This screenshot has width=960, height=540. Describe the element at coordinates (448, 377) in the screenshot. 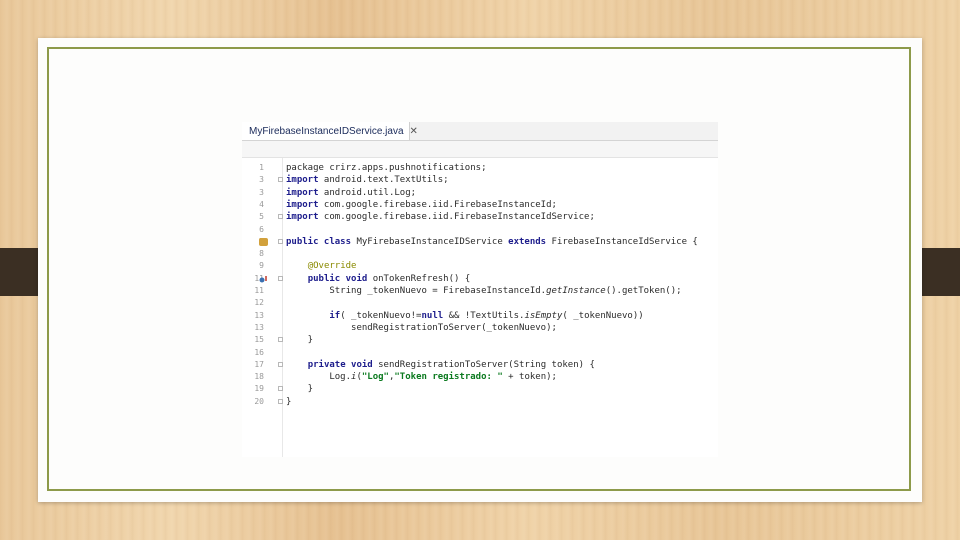

I see `code-token: "Token registrado: "` at that location.